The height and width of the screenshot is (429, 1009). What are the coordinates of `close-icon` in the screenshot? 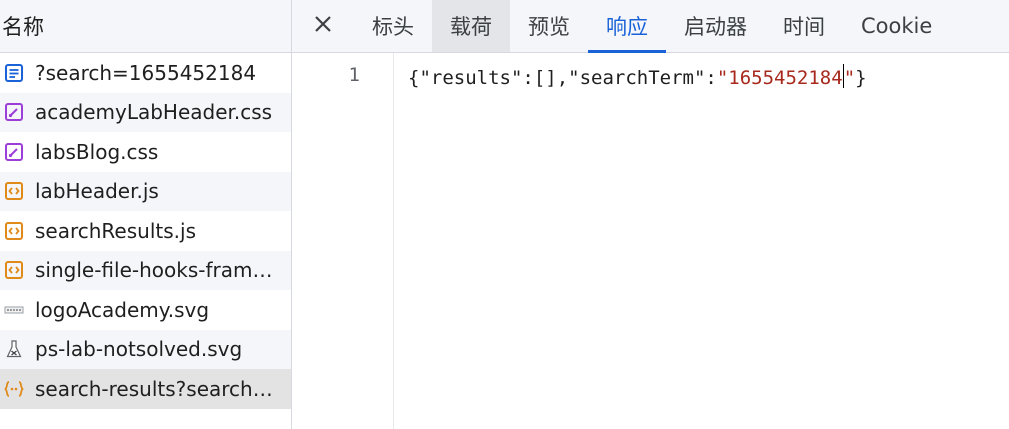 It's located at (323, 26).